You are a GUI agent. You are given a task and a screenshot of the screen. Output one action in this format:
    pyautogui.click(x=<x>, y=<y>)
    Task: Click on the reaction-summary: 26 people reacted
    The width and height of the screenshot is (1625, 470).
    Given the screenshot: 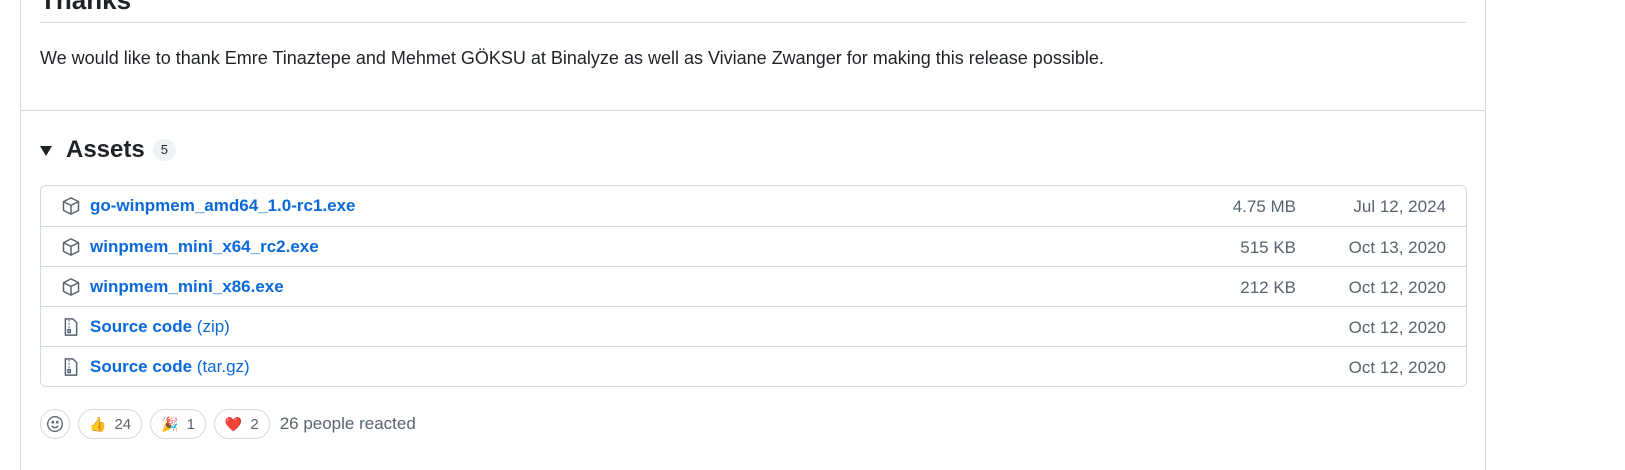 What is the action you would take?
    pyautogui.click(x=347, y=423)
    